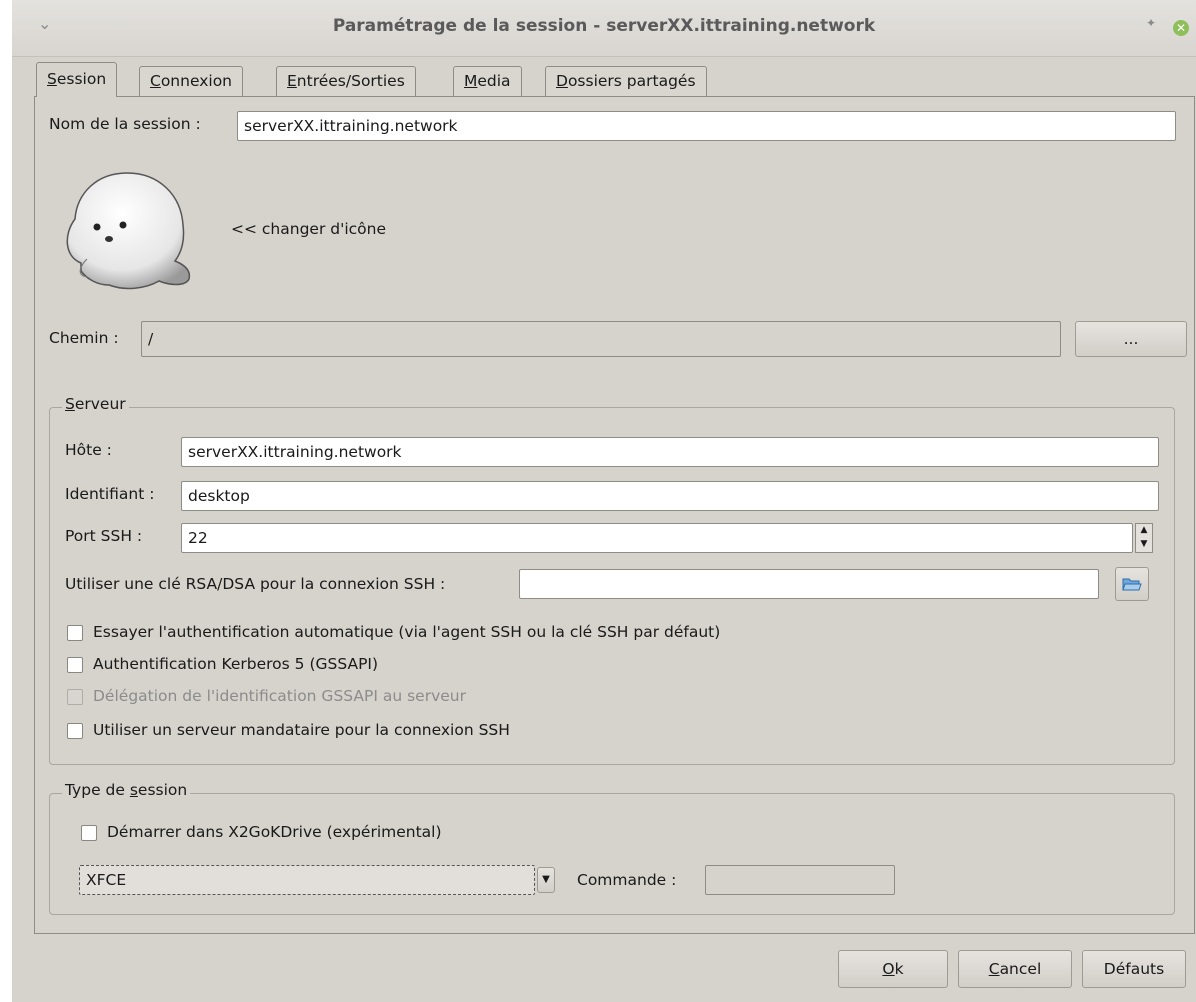 The width and height of the screenshot is (1196, 1002). I want to click on tab-dossiers-partages: Dossiers partagés, so click(626, 81).